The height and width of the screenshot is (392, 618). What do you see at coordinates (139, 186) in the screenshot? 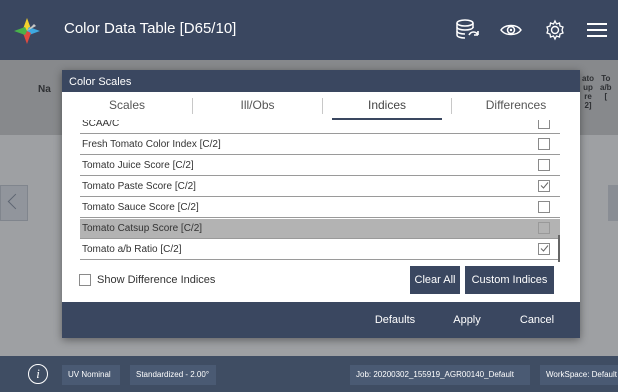
I see `list-item-label: Tomato Paste Score [C/2]` at bounding box center [139, 186].